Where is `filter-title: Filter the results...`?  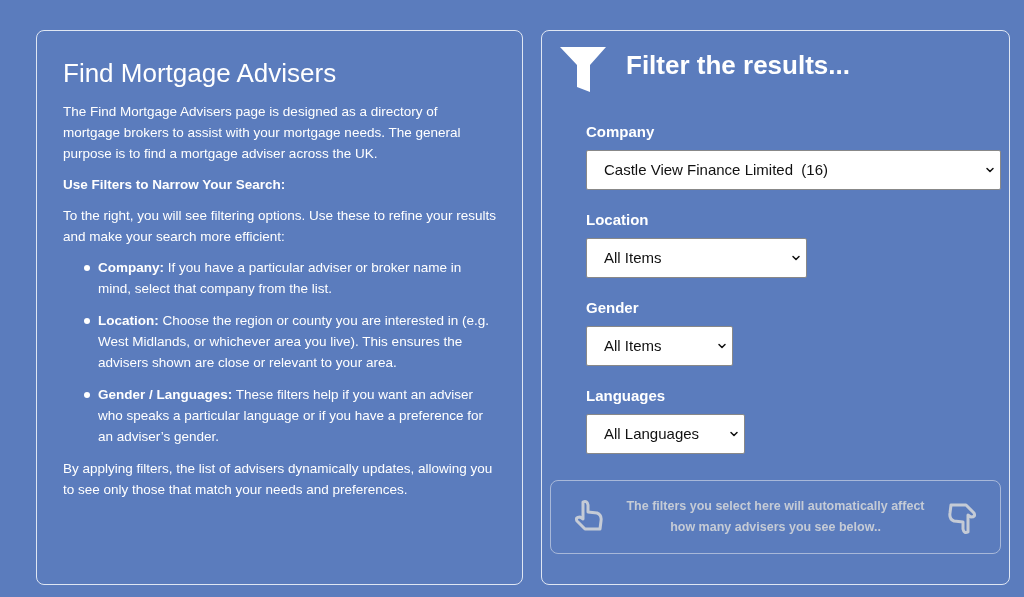 filter-title: Filter the results... is located at coordinates (738, 65).